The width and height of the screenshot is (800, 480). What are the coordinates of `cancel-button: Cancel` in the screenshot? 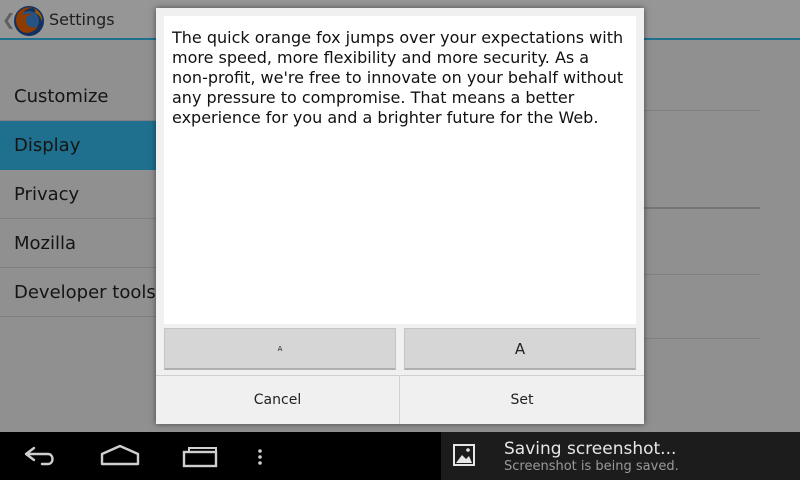 It's located at (278, 400).